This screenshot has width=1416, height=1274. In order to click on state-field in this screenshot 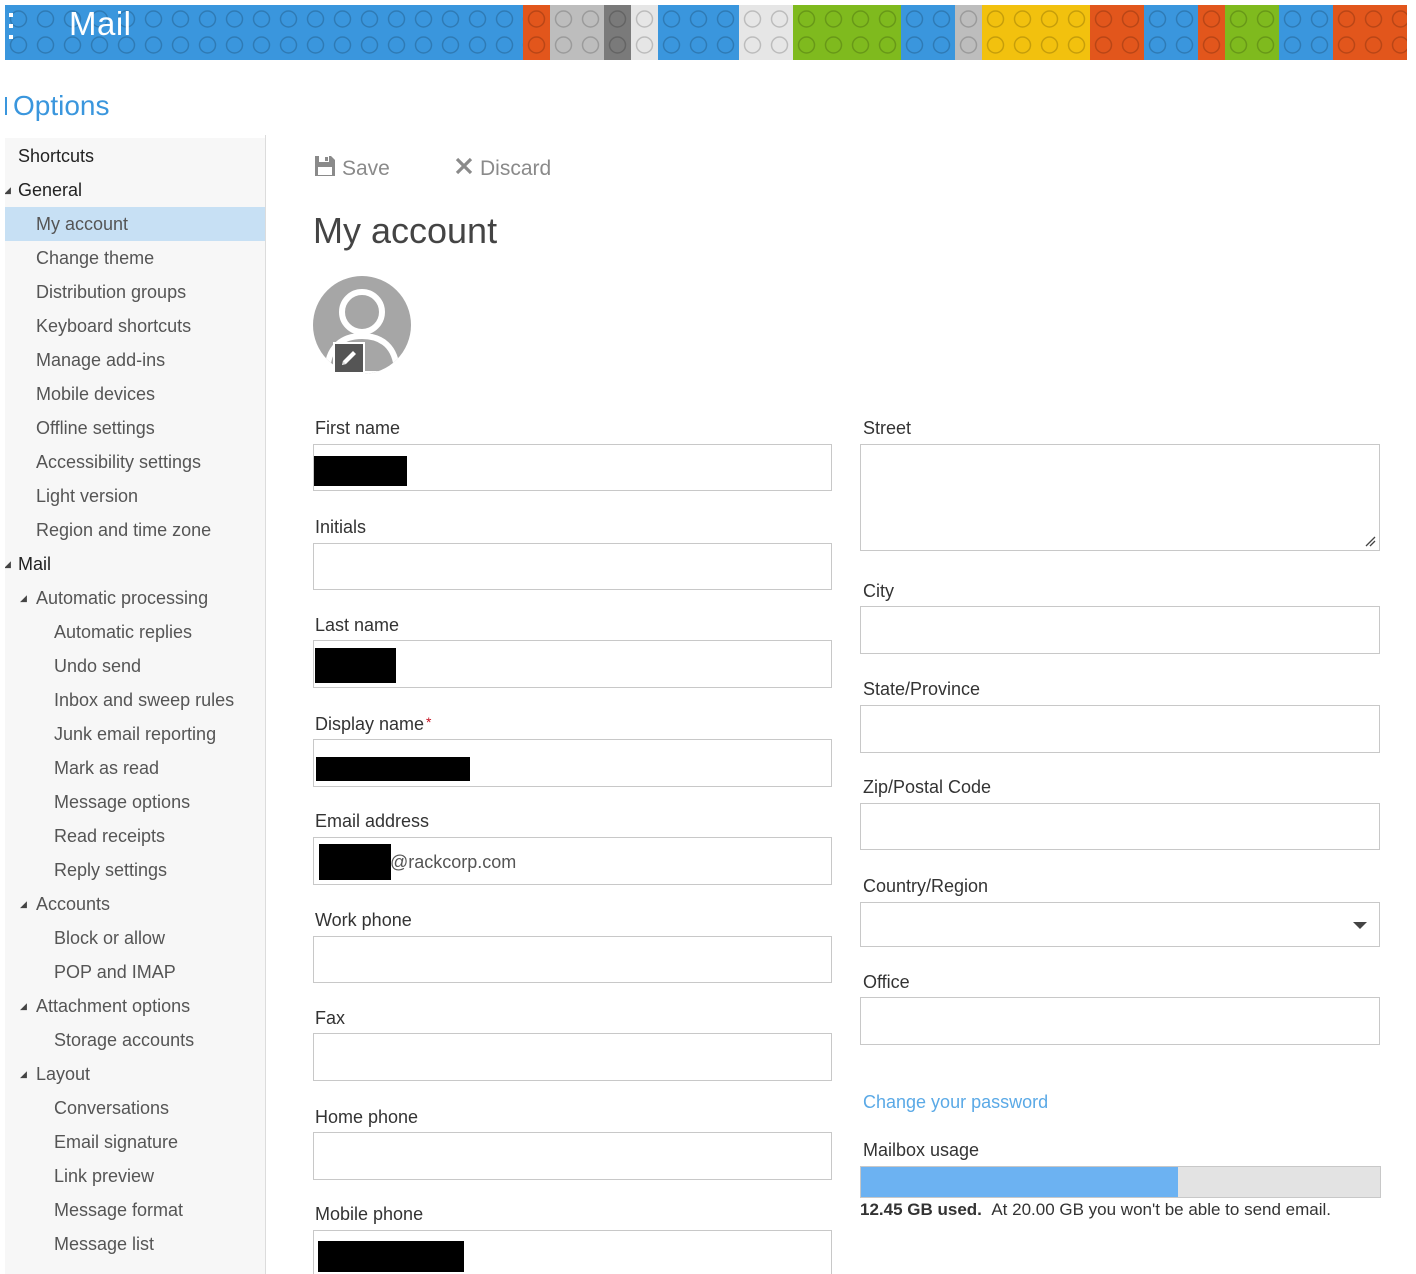, I will do `click(1120, 729)`.